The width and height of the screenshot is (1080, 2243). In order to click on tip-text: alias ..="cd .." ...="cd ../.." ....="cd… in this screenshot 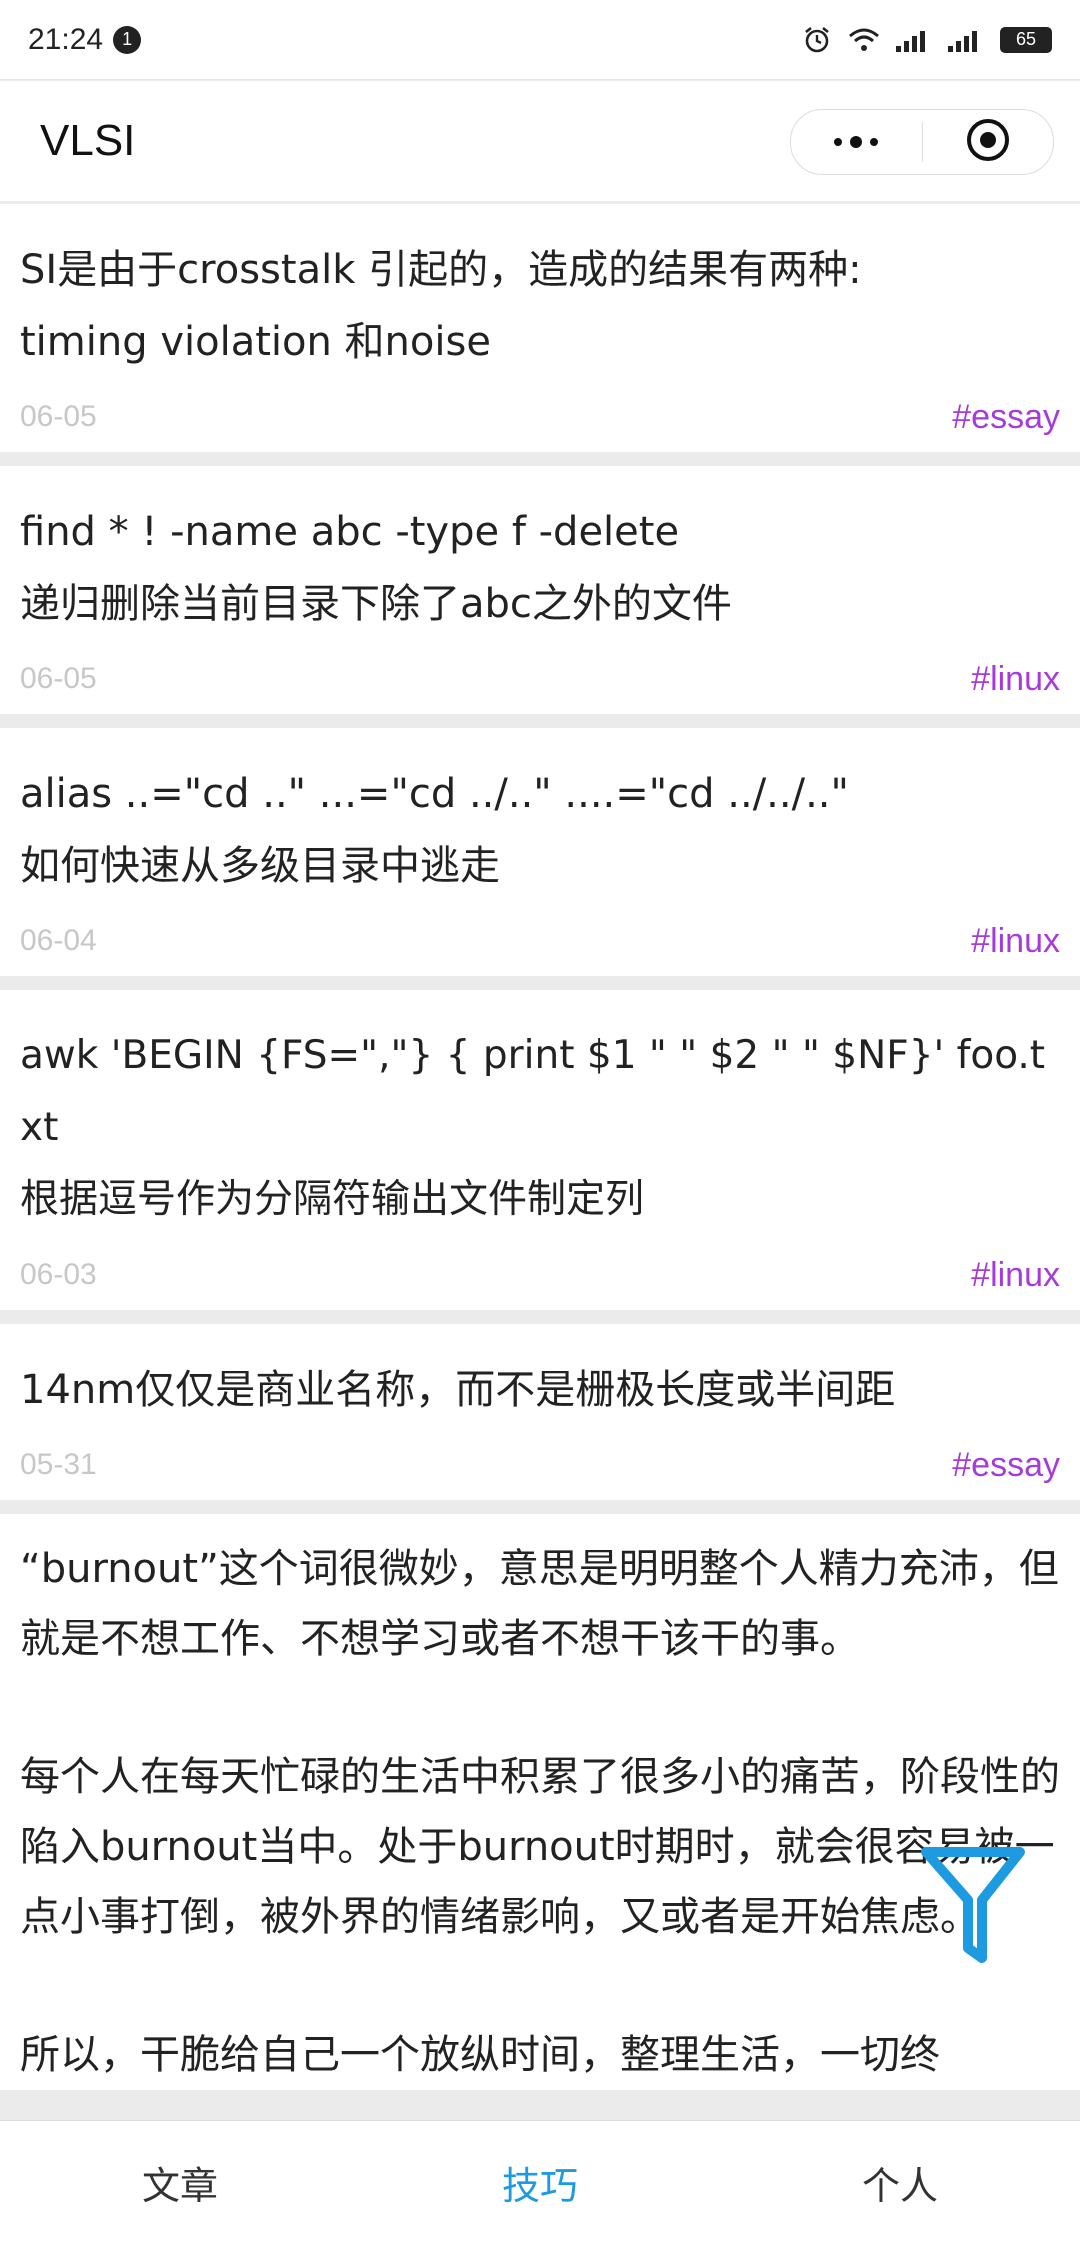, I will do `click(434, 830)`.